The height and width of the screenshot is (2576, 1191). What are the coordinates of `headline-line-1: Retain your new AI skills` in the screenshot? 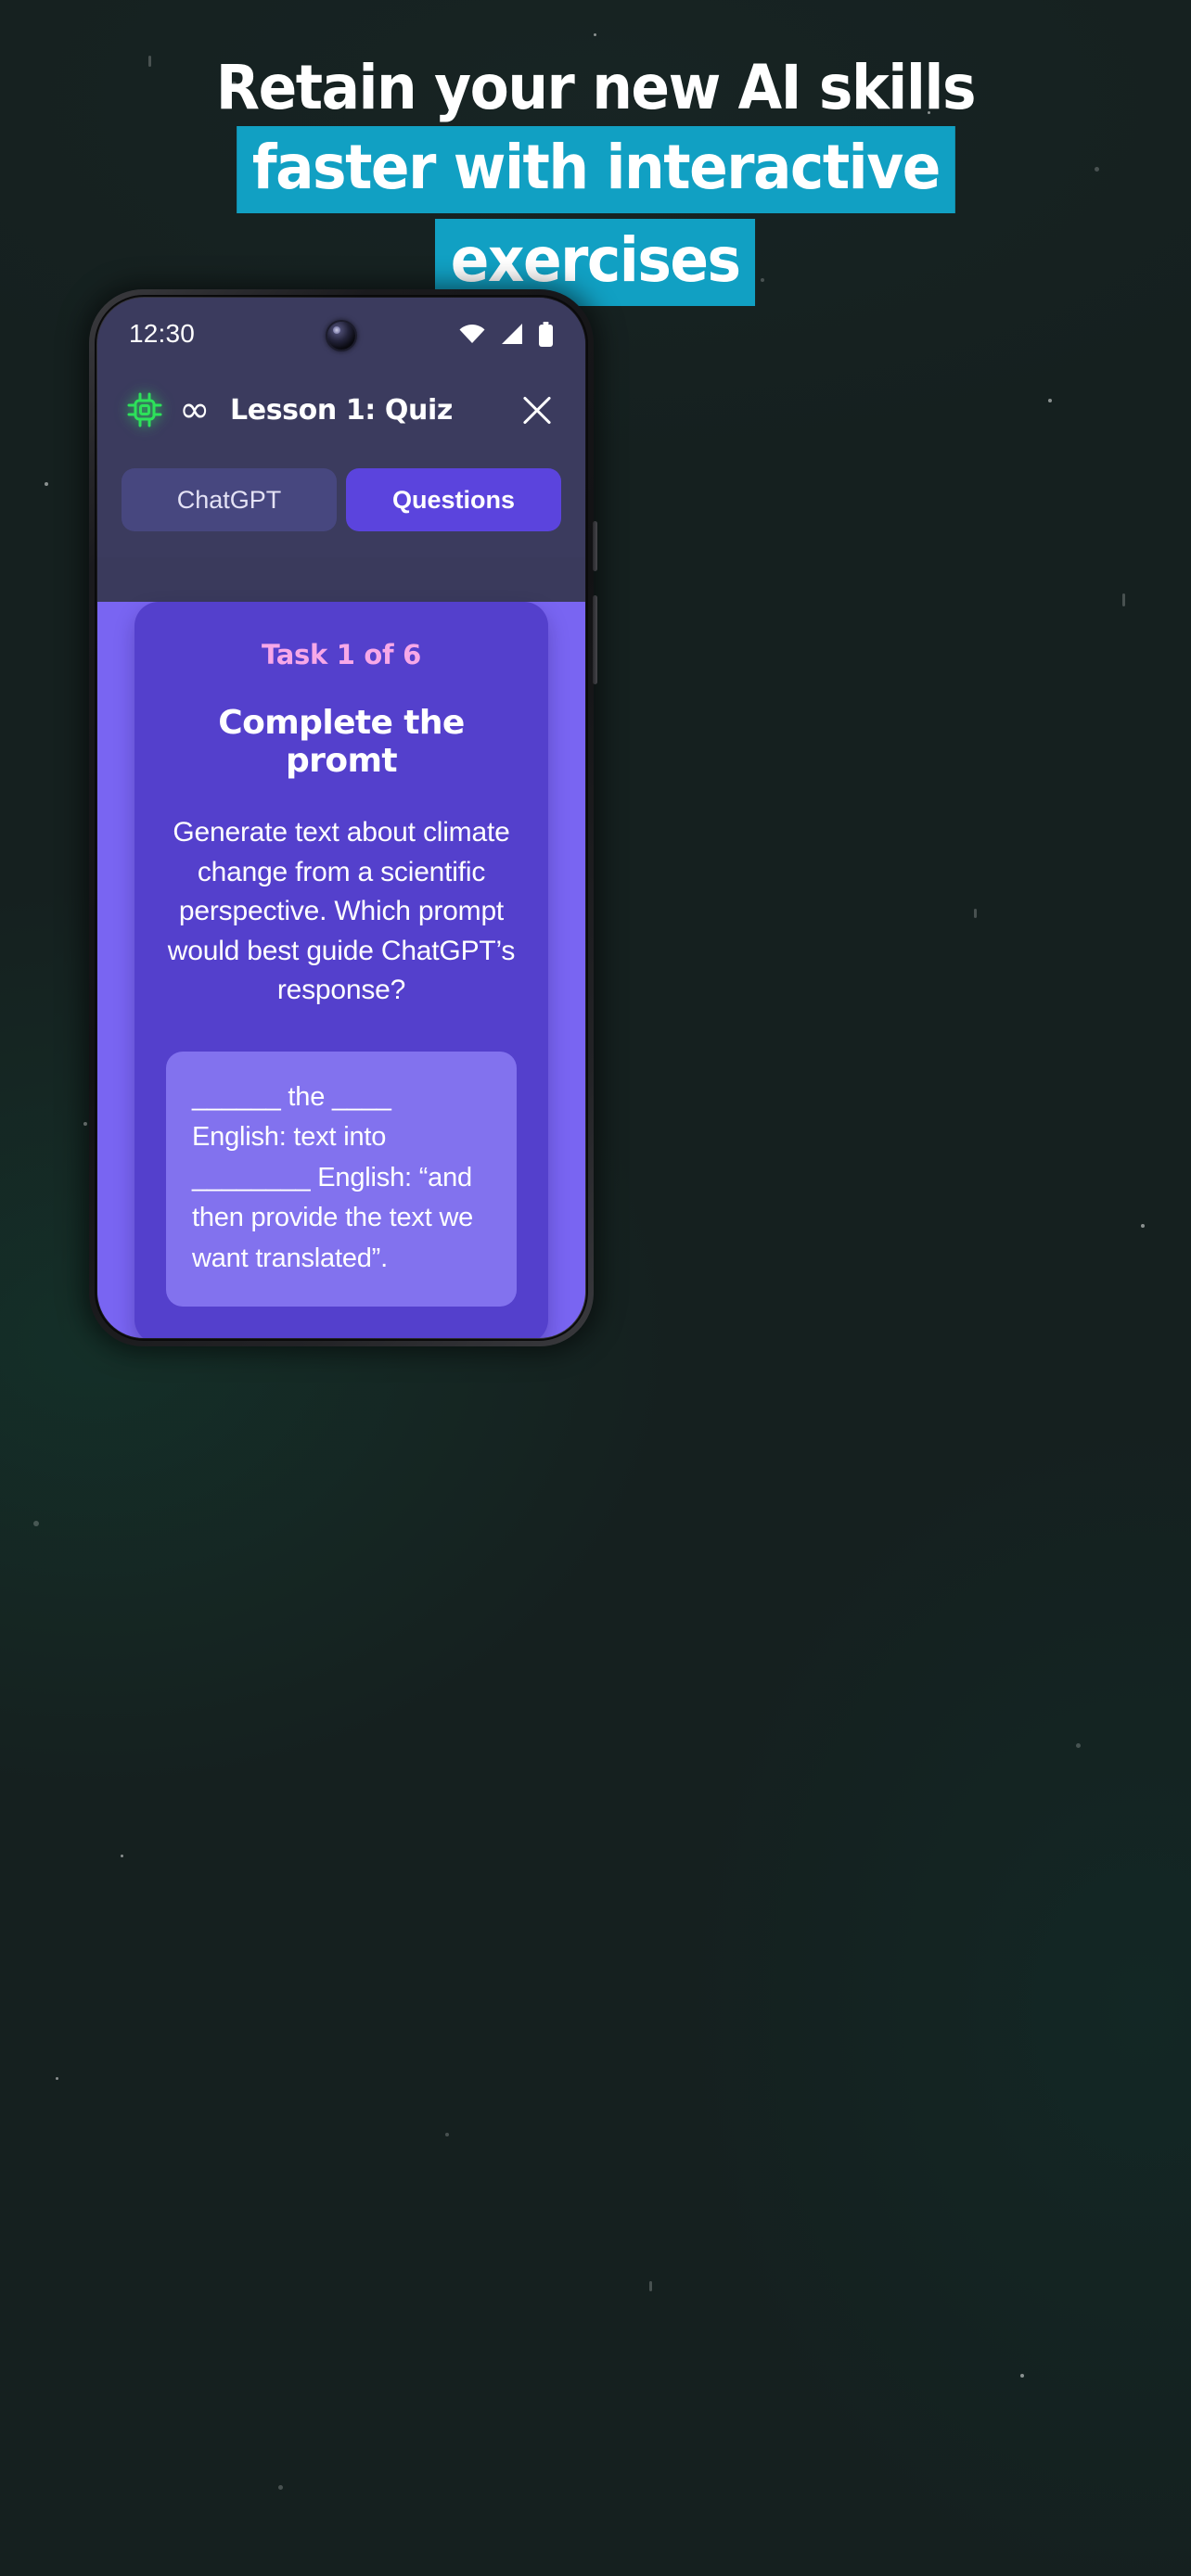 It's located at (596, 87).